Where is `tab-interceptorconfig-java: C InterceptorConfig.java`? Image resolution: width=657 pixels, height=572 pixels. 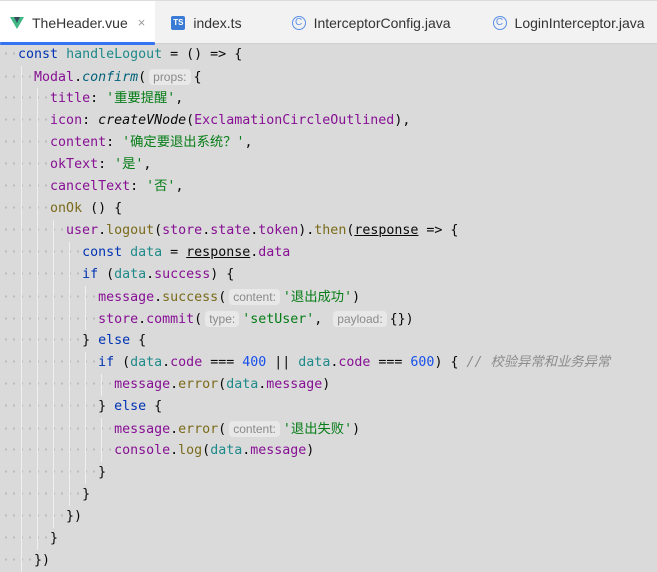
tab-interceptorconfig-java: C InterceptorConfig.java is located at coordinates (371, 22).